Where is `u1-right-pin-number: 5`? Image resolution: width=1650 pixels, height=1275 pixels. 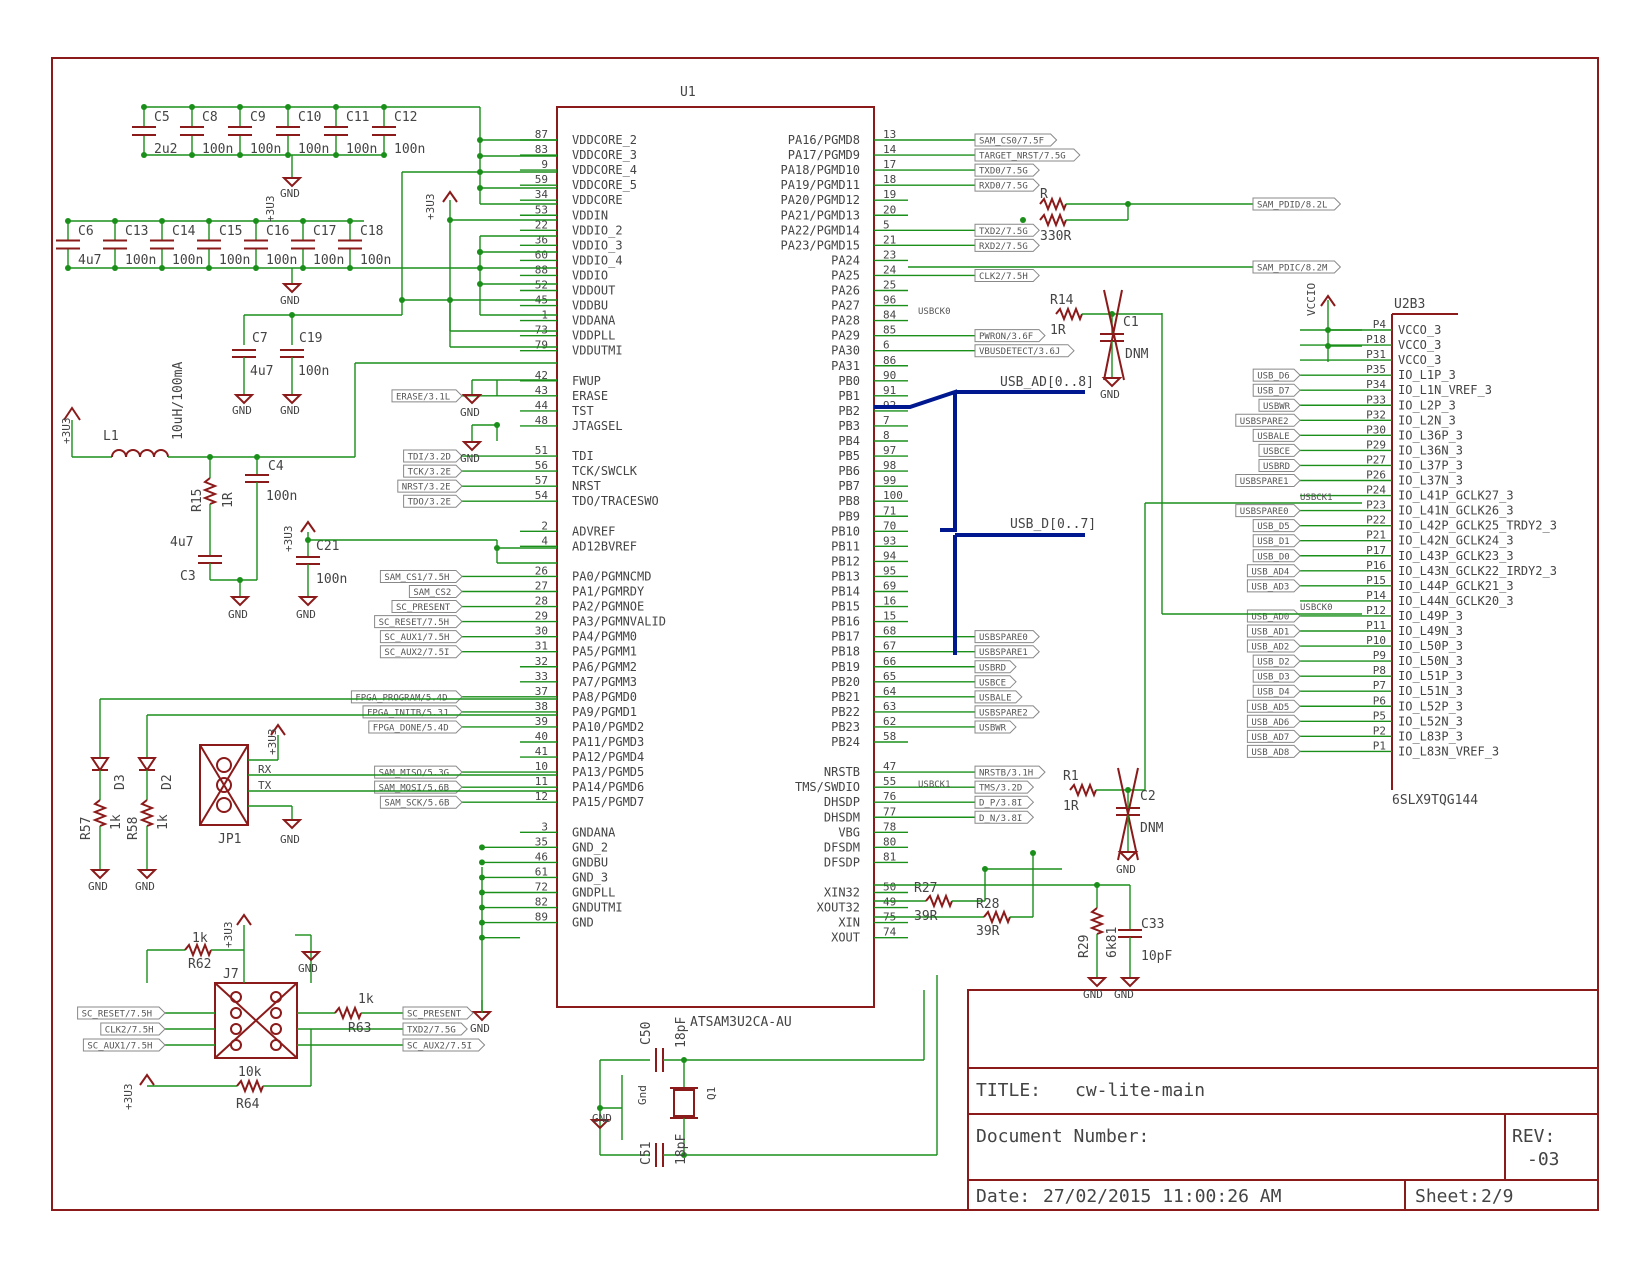 u1-right-pin-number: 5 is located at coordinates (886, 224).